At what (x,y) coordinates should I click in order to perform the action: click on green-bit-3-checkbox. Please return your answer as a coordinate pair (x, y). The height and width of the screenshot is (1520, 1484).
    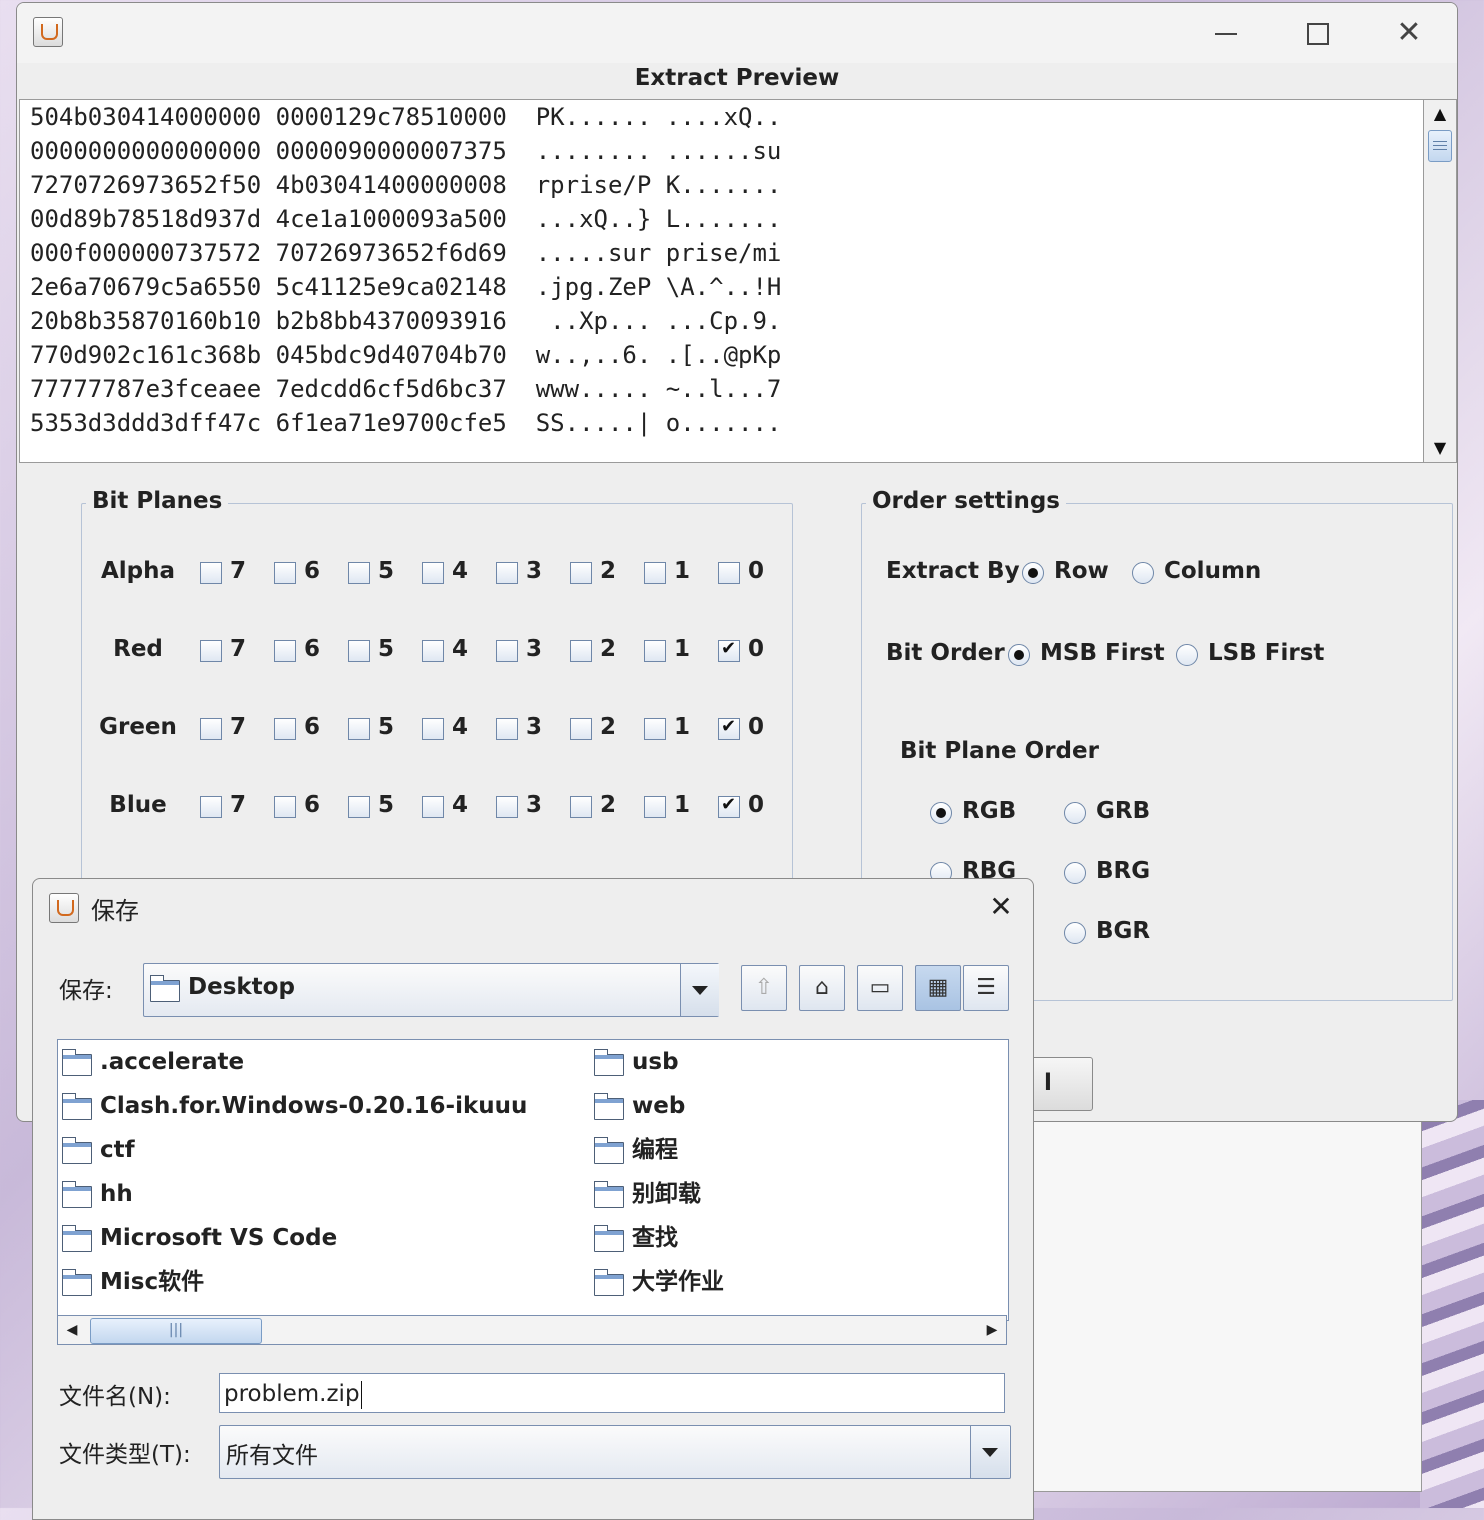
    Looking at the image, I should click on (507, 729).